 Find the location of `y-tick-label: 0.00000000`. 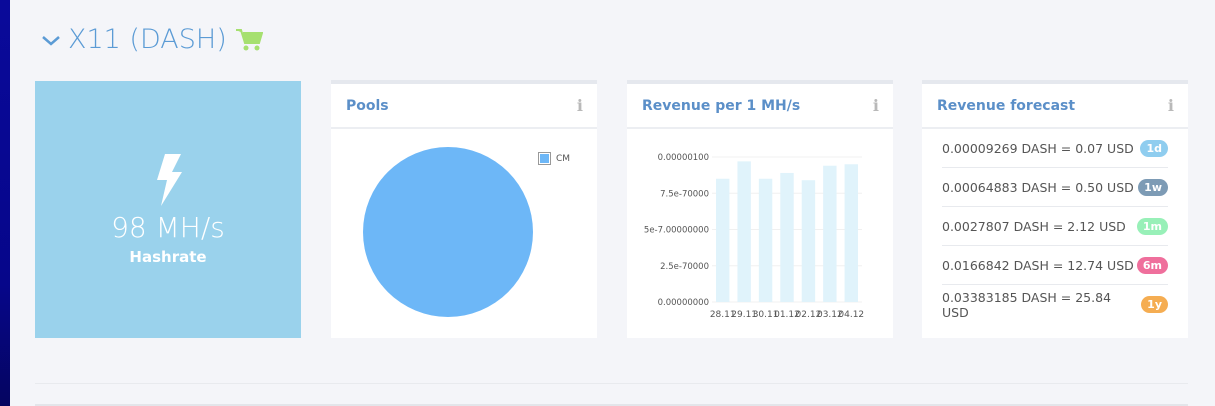

y-tick-label: 0.00000000 is located at coordinates (683, 303).